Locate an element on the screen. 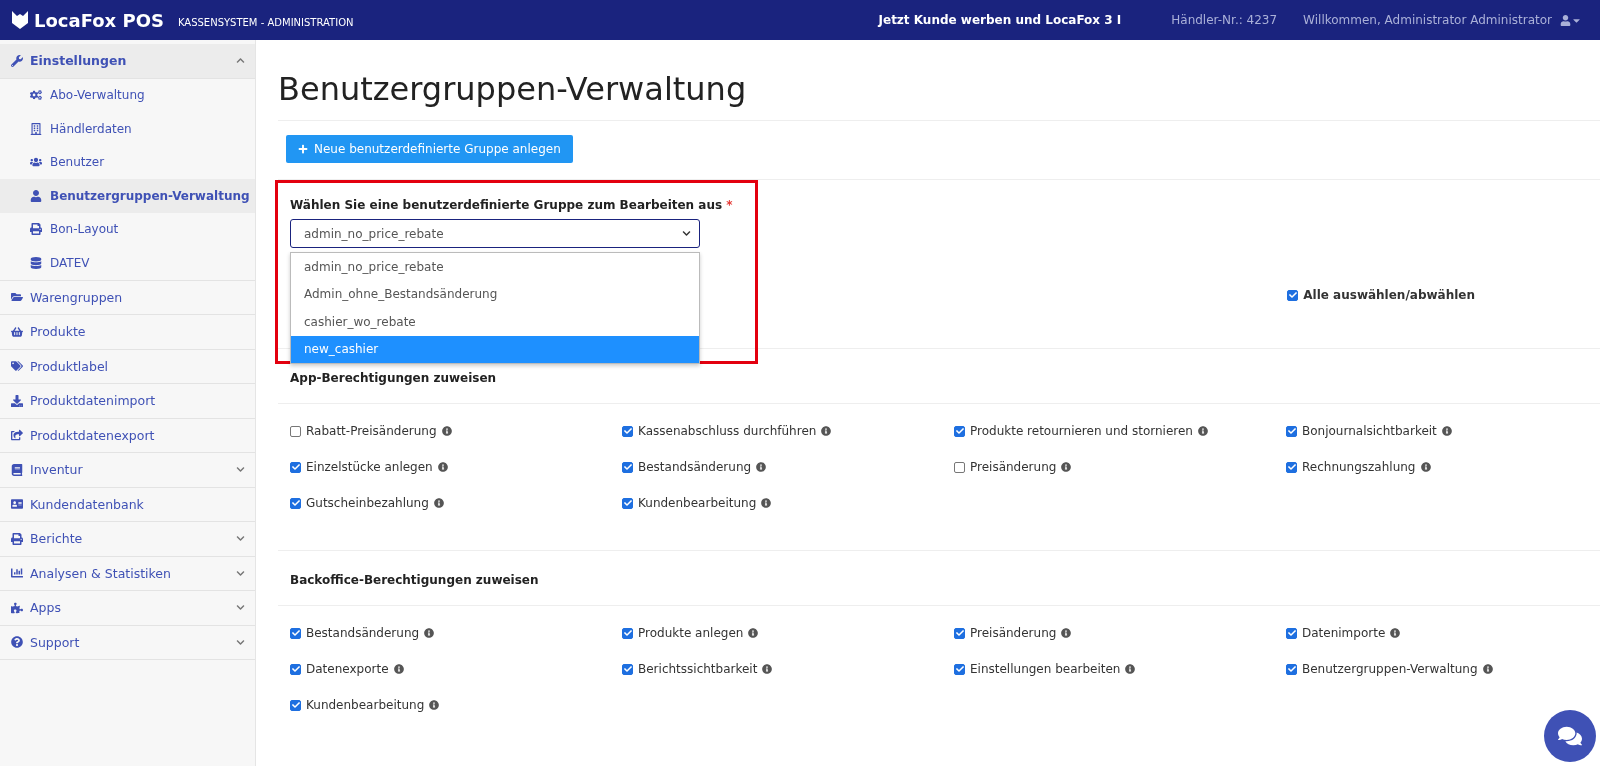  sidebar-item: Apps is located at coordinates (127, 608).